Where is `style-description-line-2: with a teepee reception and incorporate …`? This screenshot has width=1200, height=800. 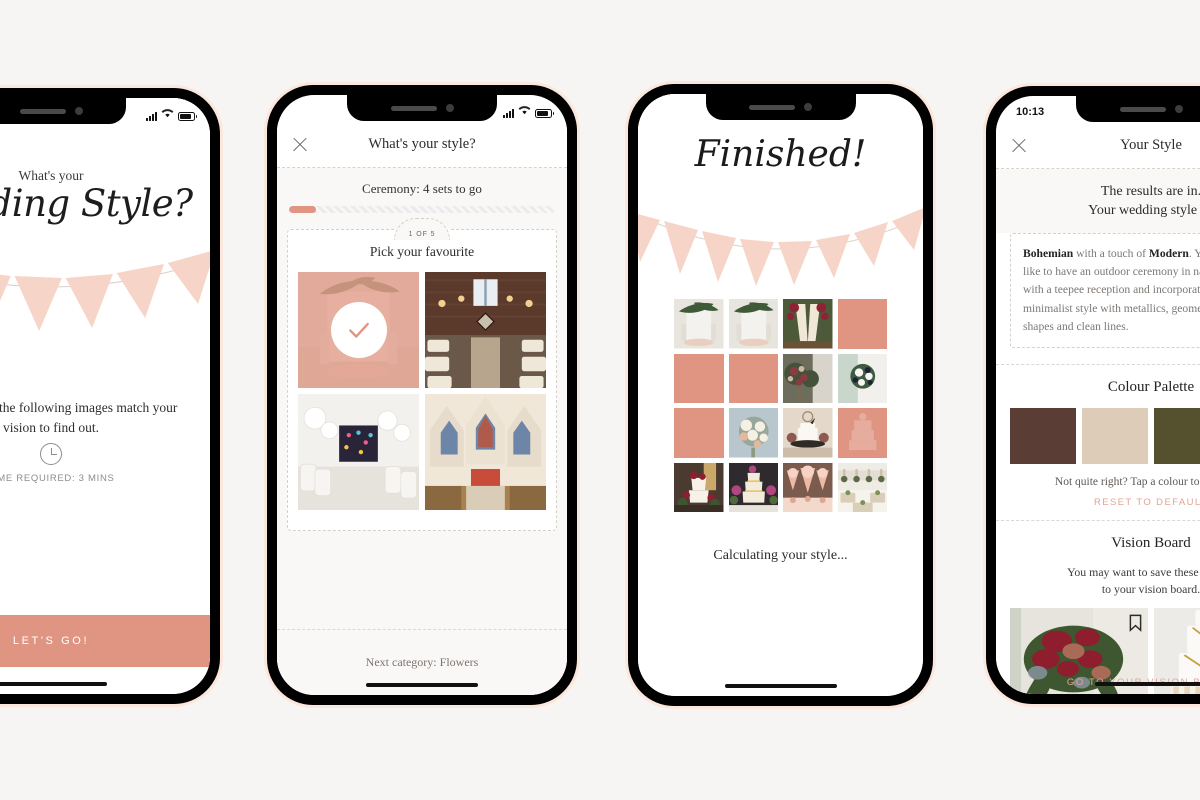
style-description-line-2: with a teepee reception and incorporate … is located at coordinates (1111, 290).